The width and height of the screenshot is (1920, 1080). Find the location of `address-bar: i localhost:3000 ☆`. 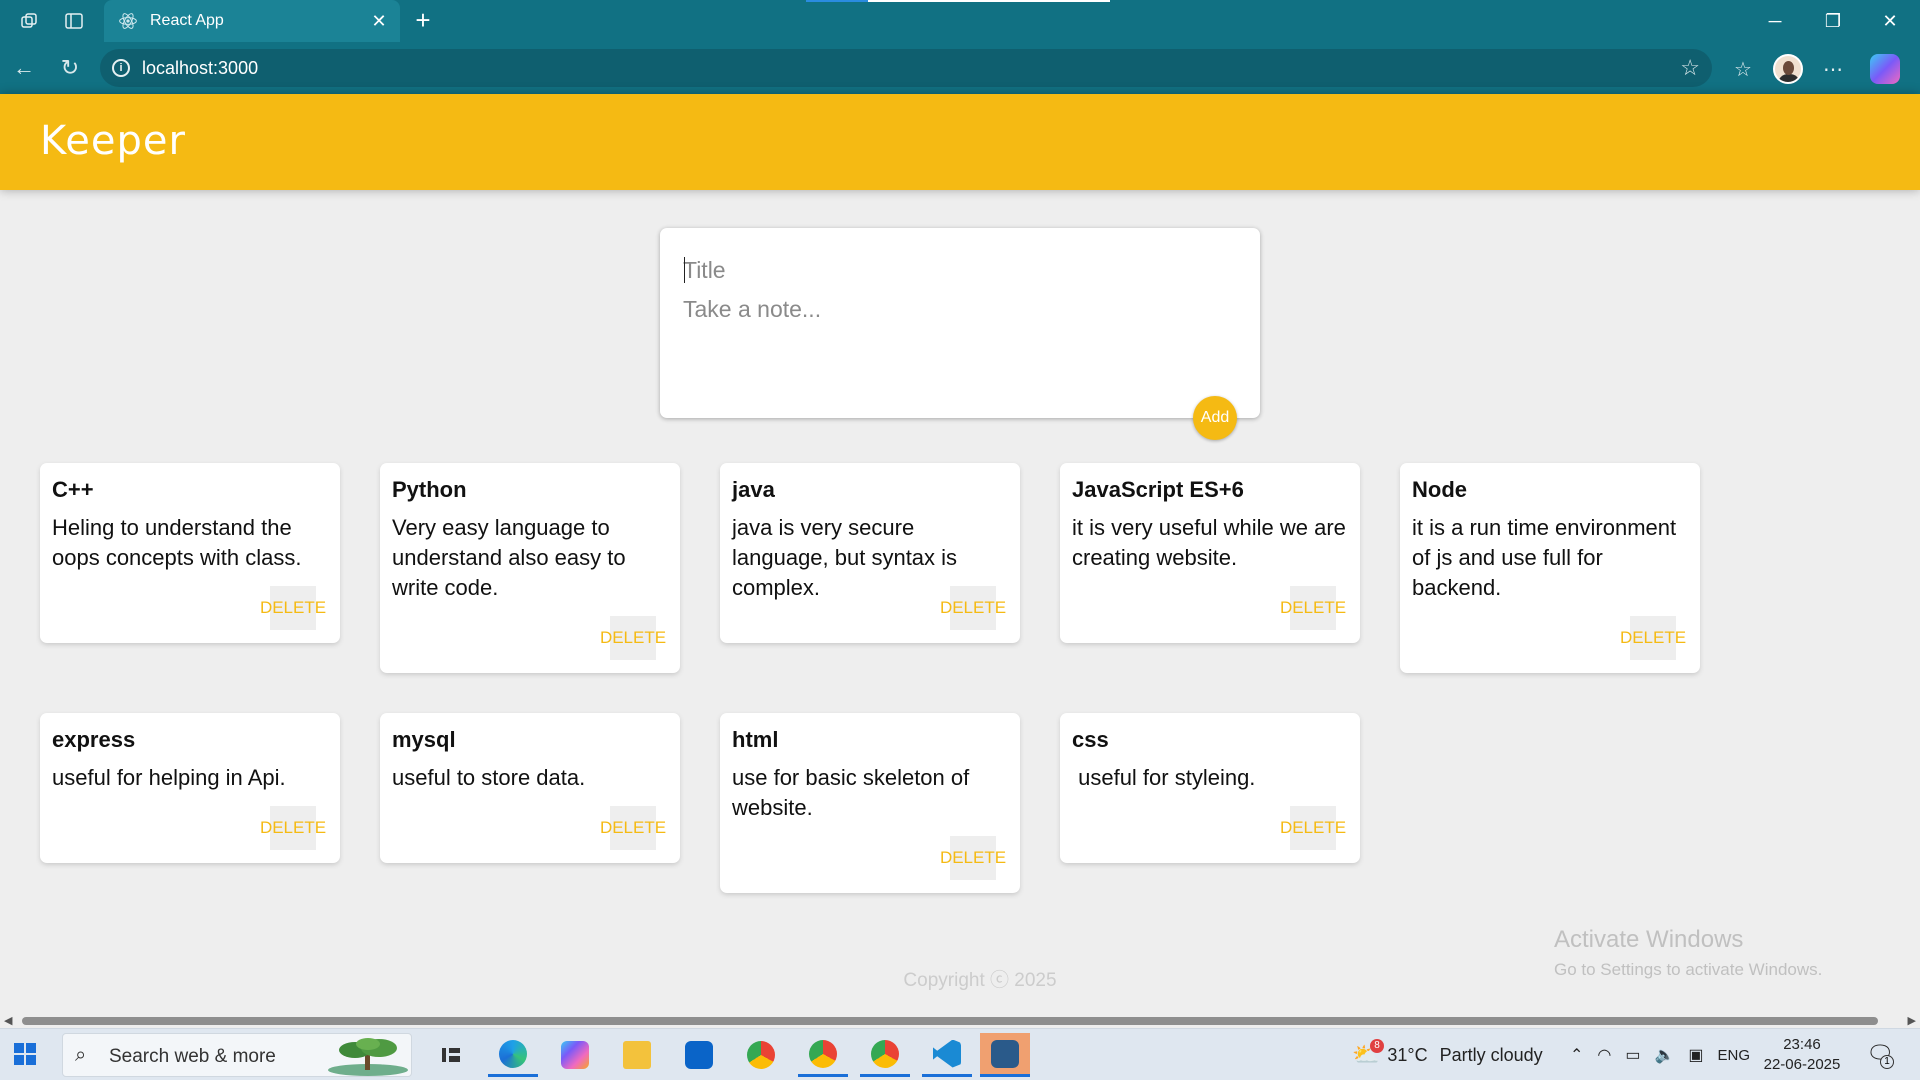

address-bar: i localhost:3000 ☆ is located at coordinates (906, 68).